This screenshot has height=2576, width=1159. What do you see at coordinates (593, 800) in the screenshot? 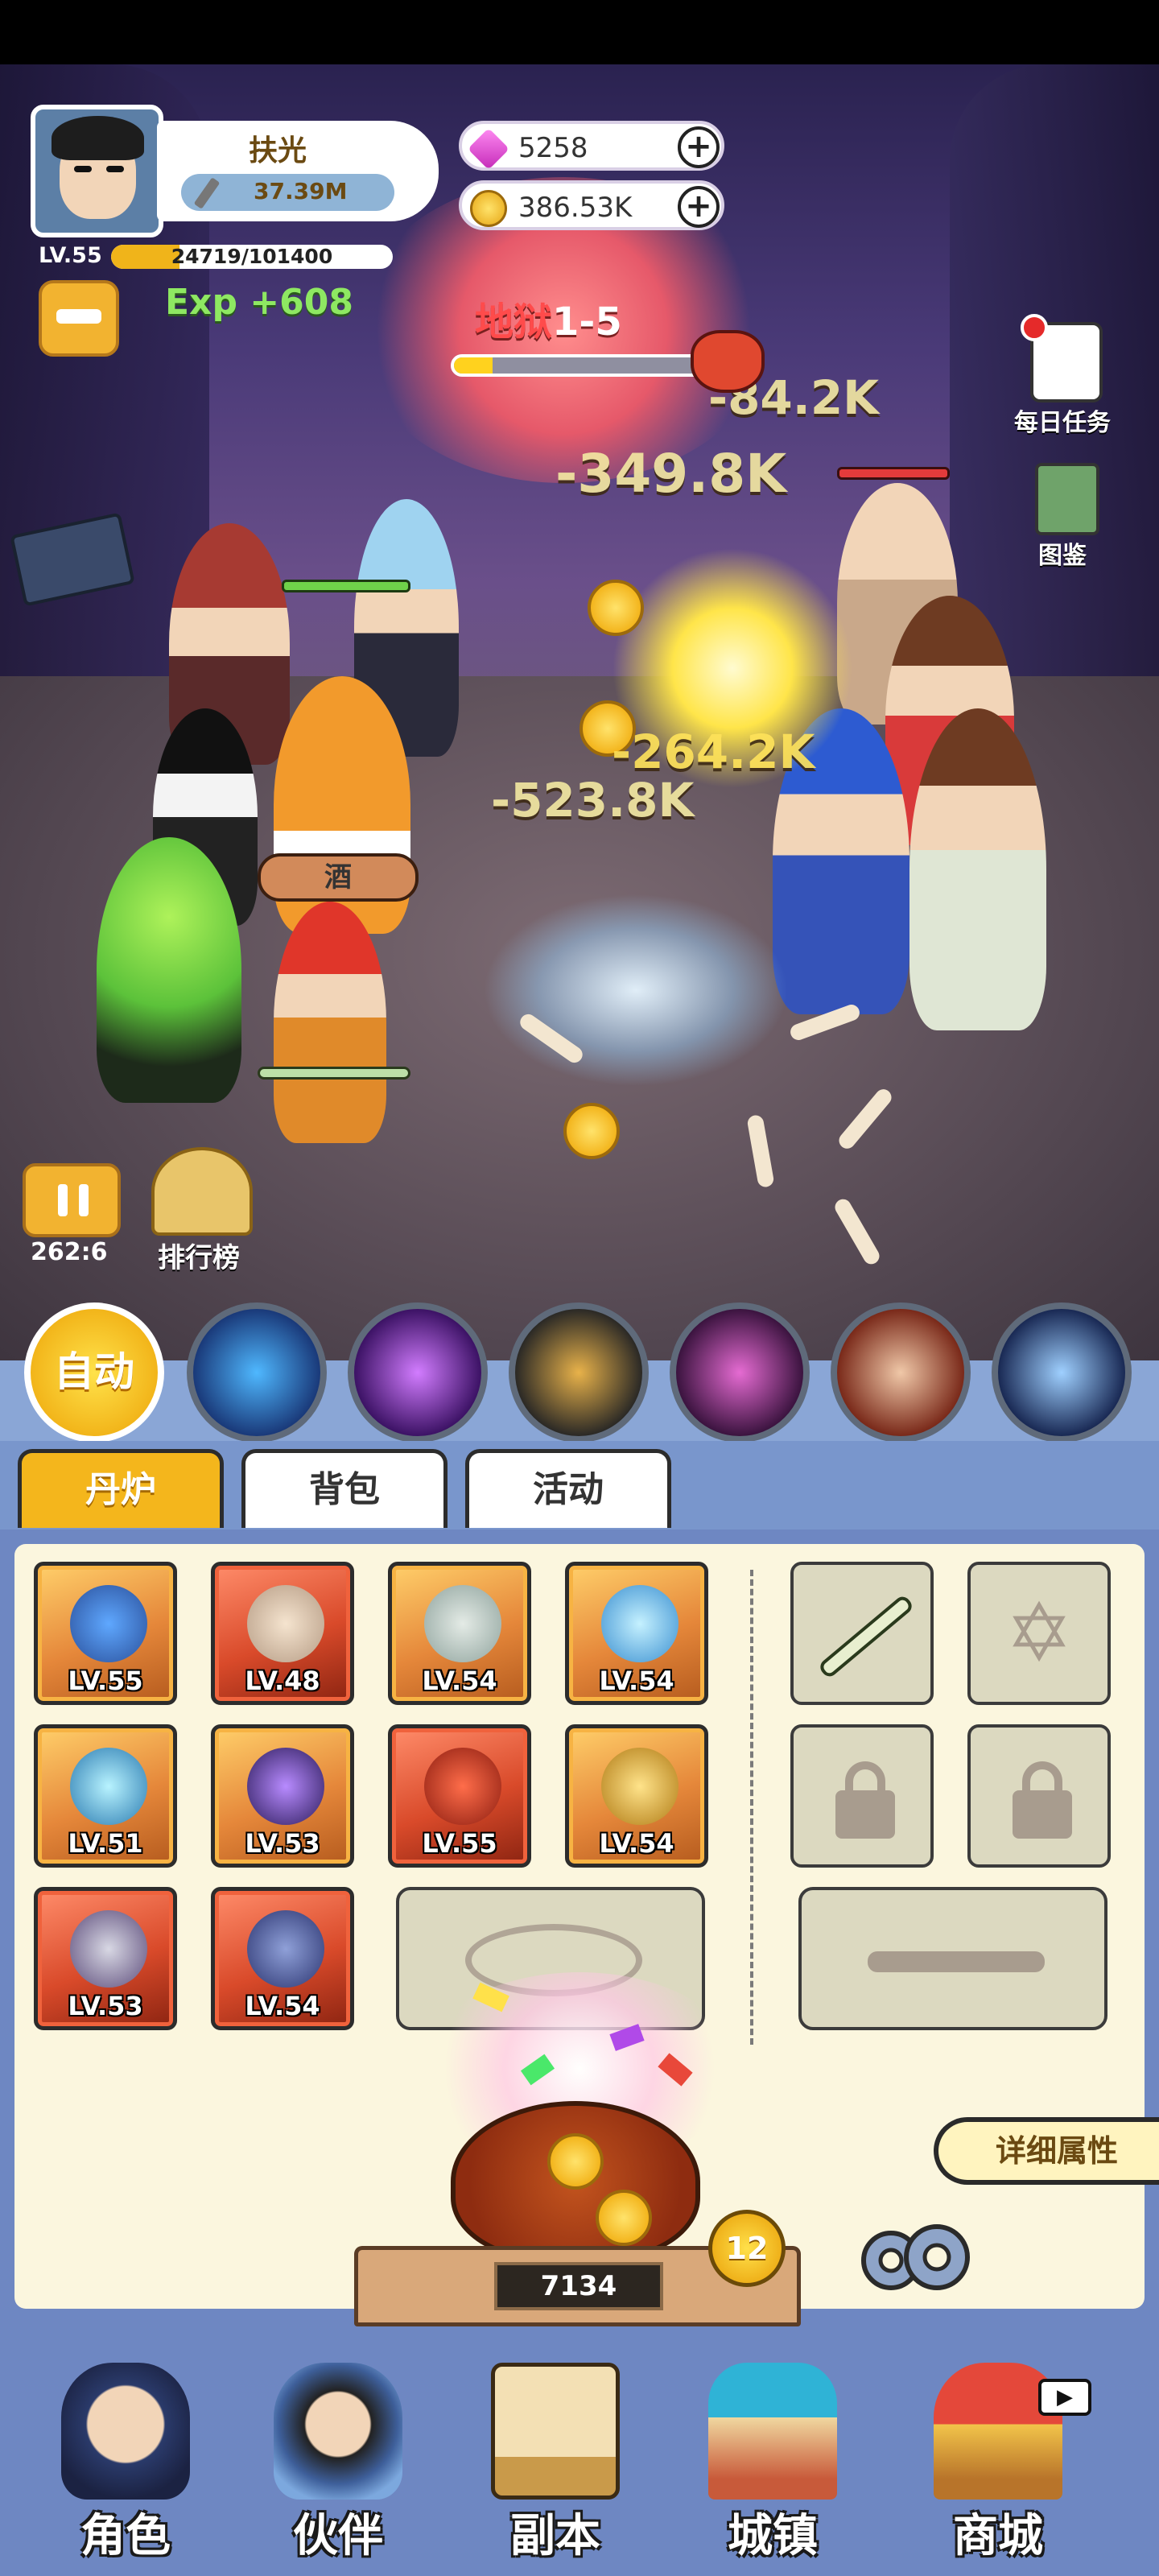
I see `damage-number: -523.8K` at bounding box center [593, 800].